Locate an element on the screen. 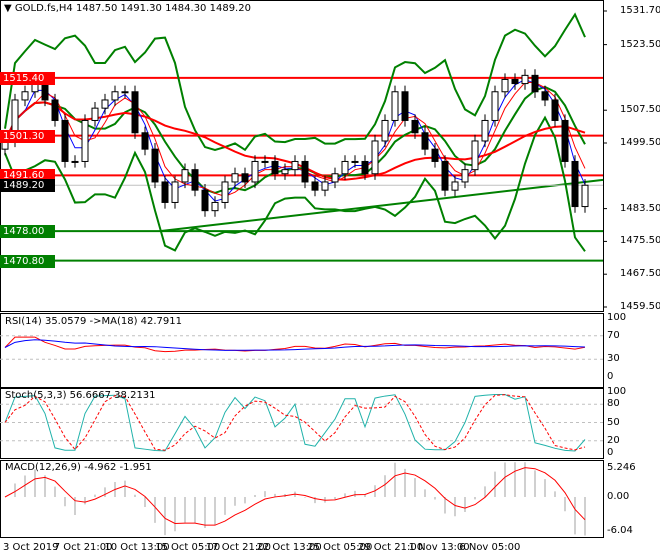  rsi-label: RSI(14) 35.0579 ->MA(18) 42.7911 is located at coordinates (93, 321).